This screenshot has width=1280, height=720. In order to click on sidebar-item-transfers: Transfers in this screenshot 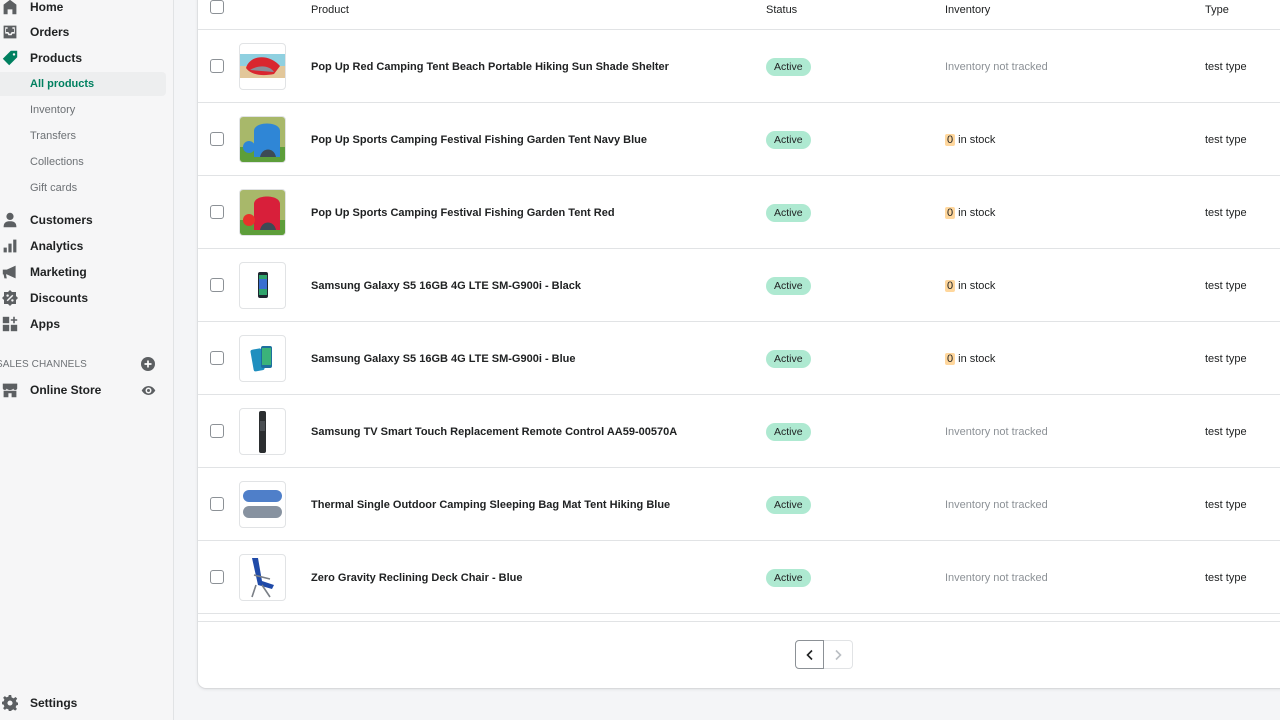, I will do `click(83, 136)`.